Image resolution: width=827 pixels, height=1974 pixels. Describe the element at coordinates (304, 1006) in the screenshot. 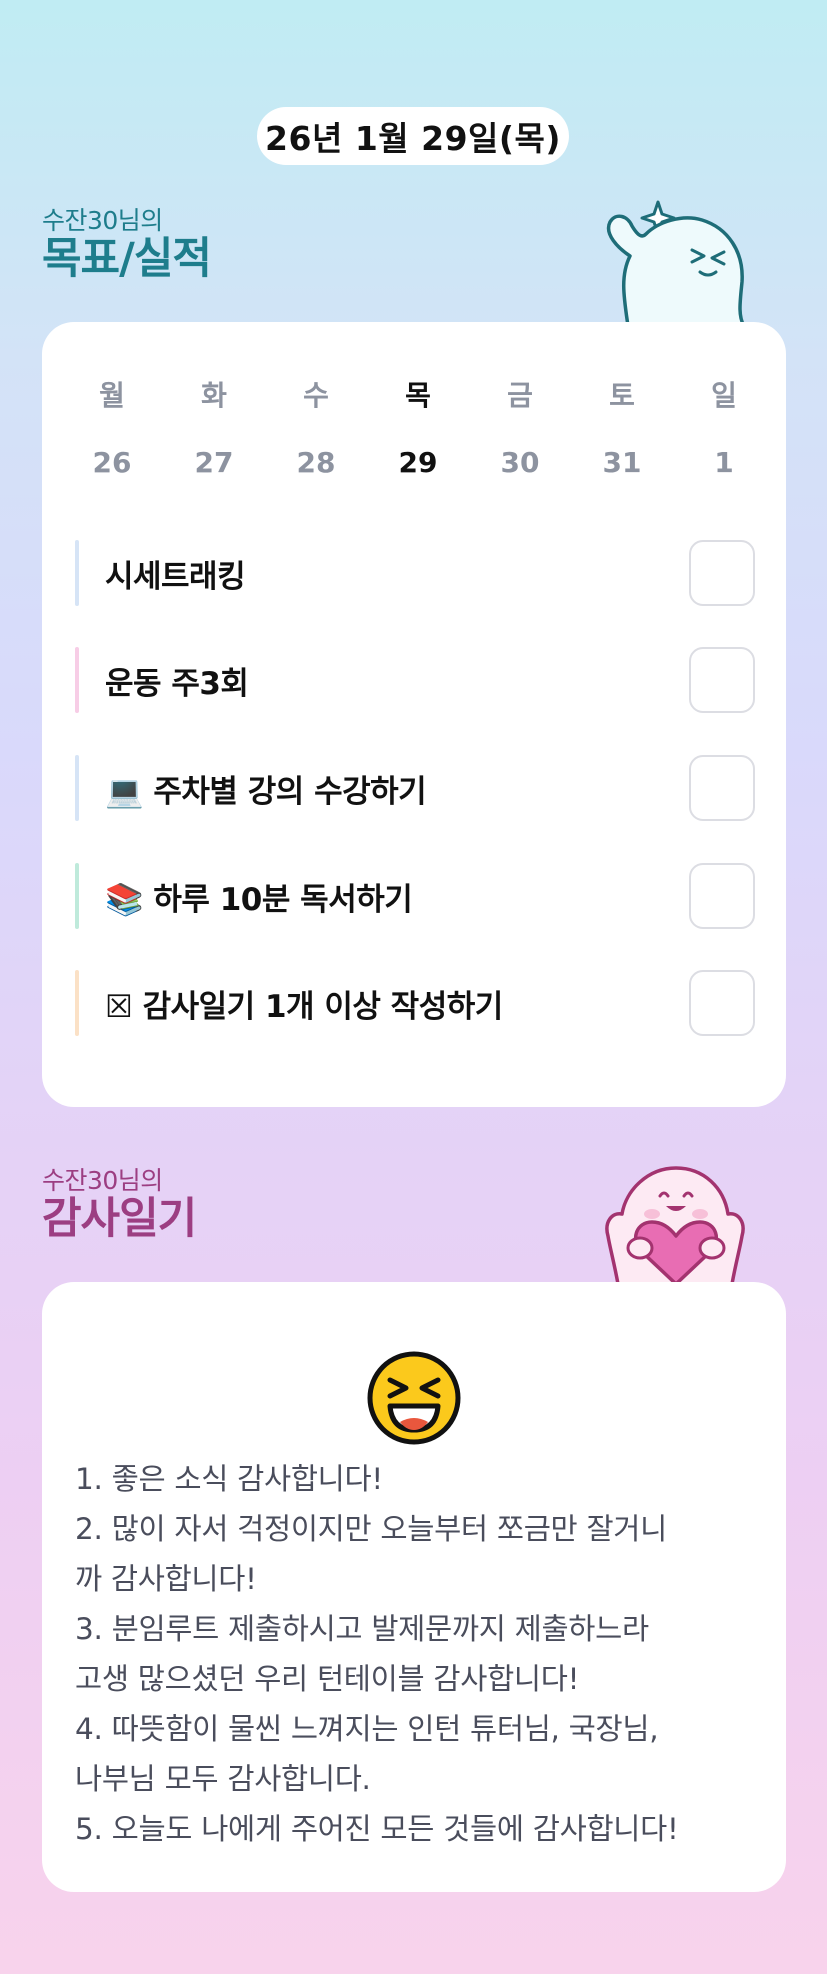

I see `goal-label: ☒ 감사일기 1개 이상 작성하기` at that location.